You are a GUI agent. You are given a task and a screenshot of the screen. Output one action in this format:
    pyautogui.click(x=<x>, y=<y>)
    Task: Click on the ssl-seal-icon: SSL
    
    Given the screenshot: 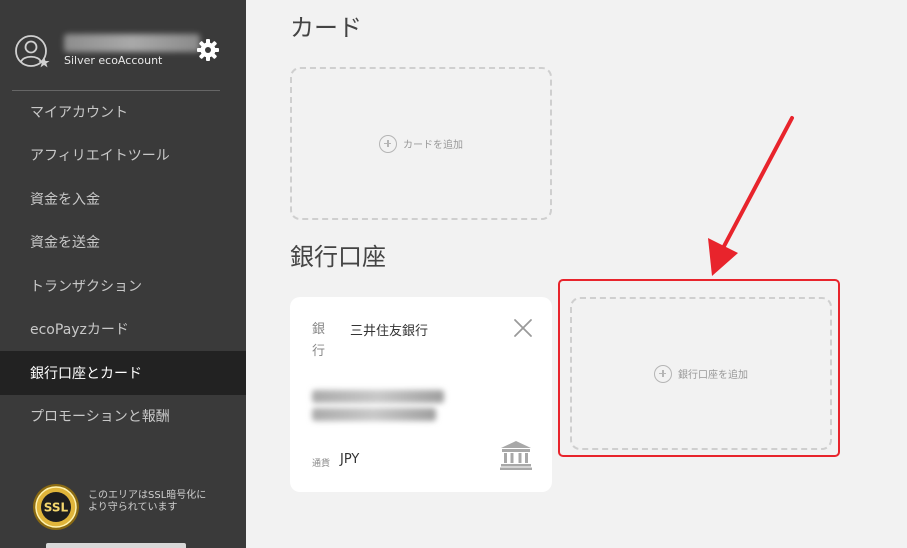 What is the action you would take?
    pyautogui.click(x=56, y=507)
    